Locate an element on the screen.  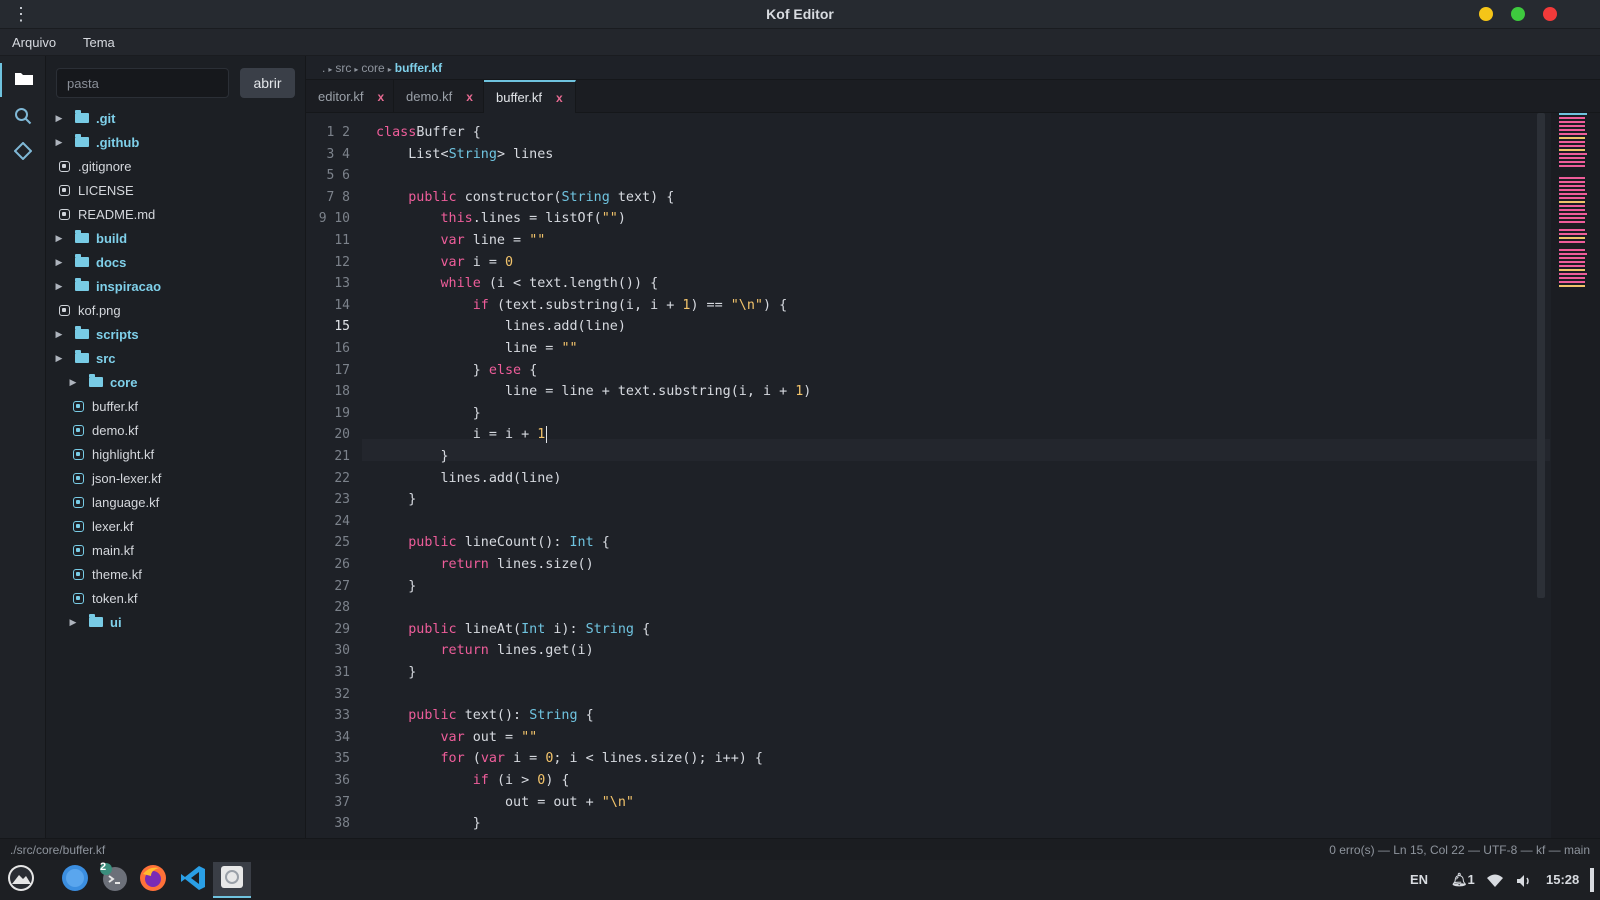
tree-file-language-kf: language.kf is located at coordinates (176, 502).